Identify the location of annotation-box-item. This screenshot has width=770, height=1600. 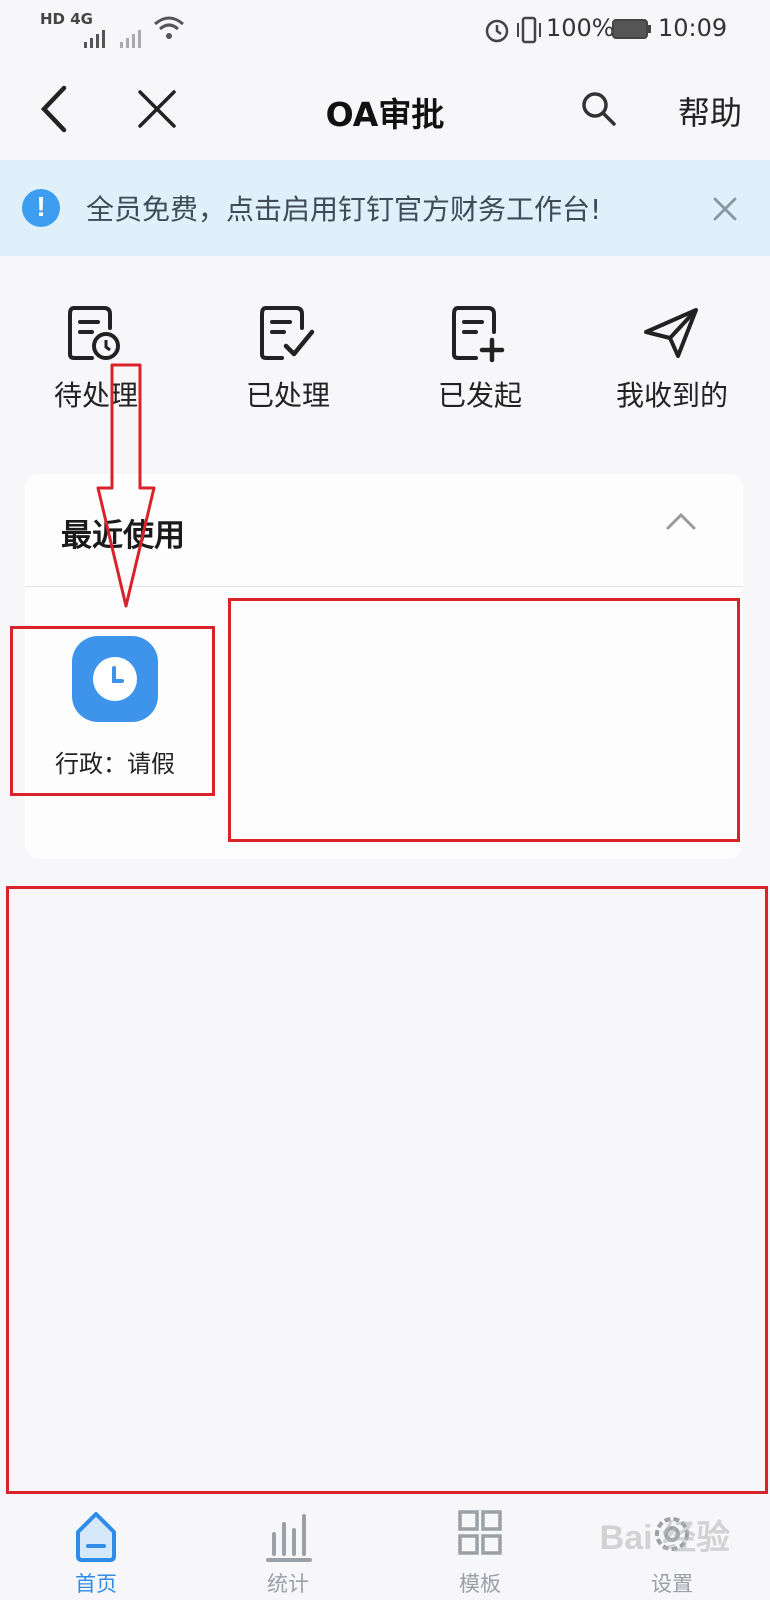
(112, 711).